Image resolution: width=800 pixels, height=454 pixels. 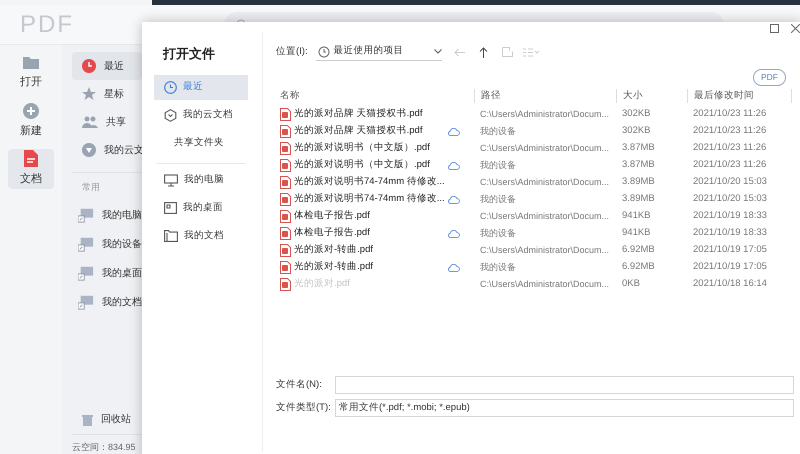 I want to click on back-arrow-icon, so click(x=459, y=52).